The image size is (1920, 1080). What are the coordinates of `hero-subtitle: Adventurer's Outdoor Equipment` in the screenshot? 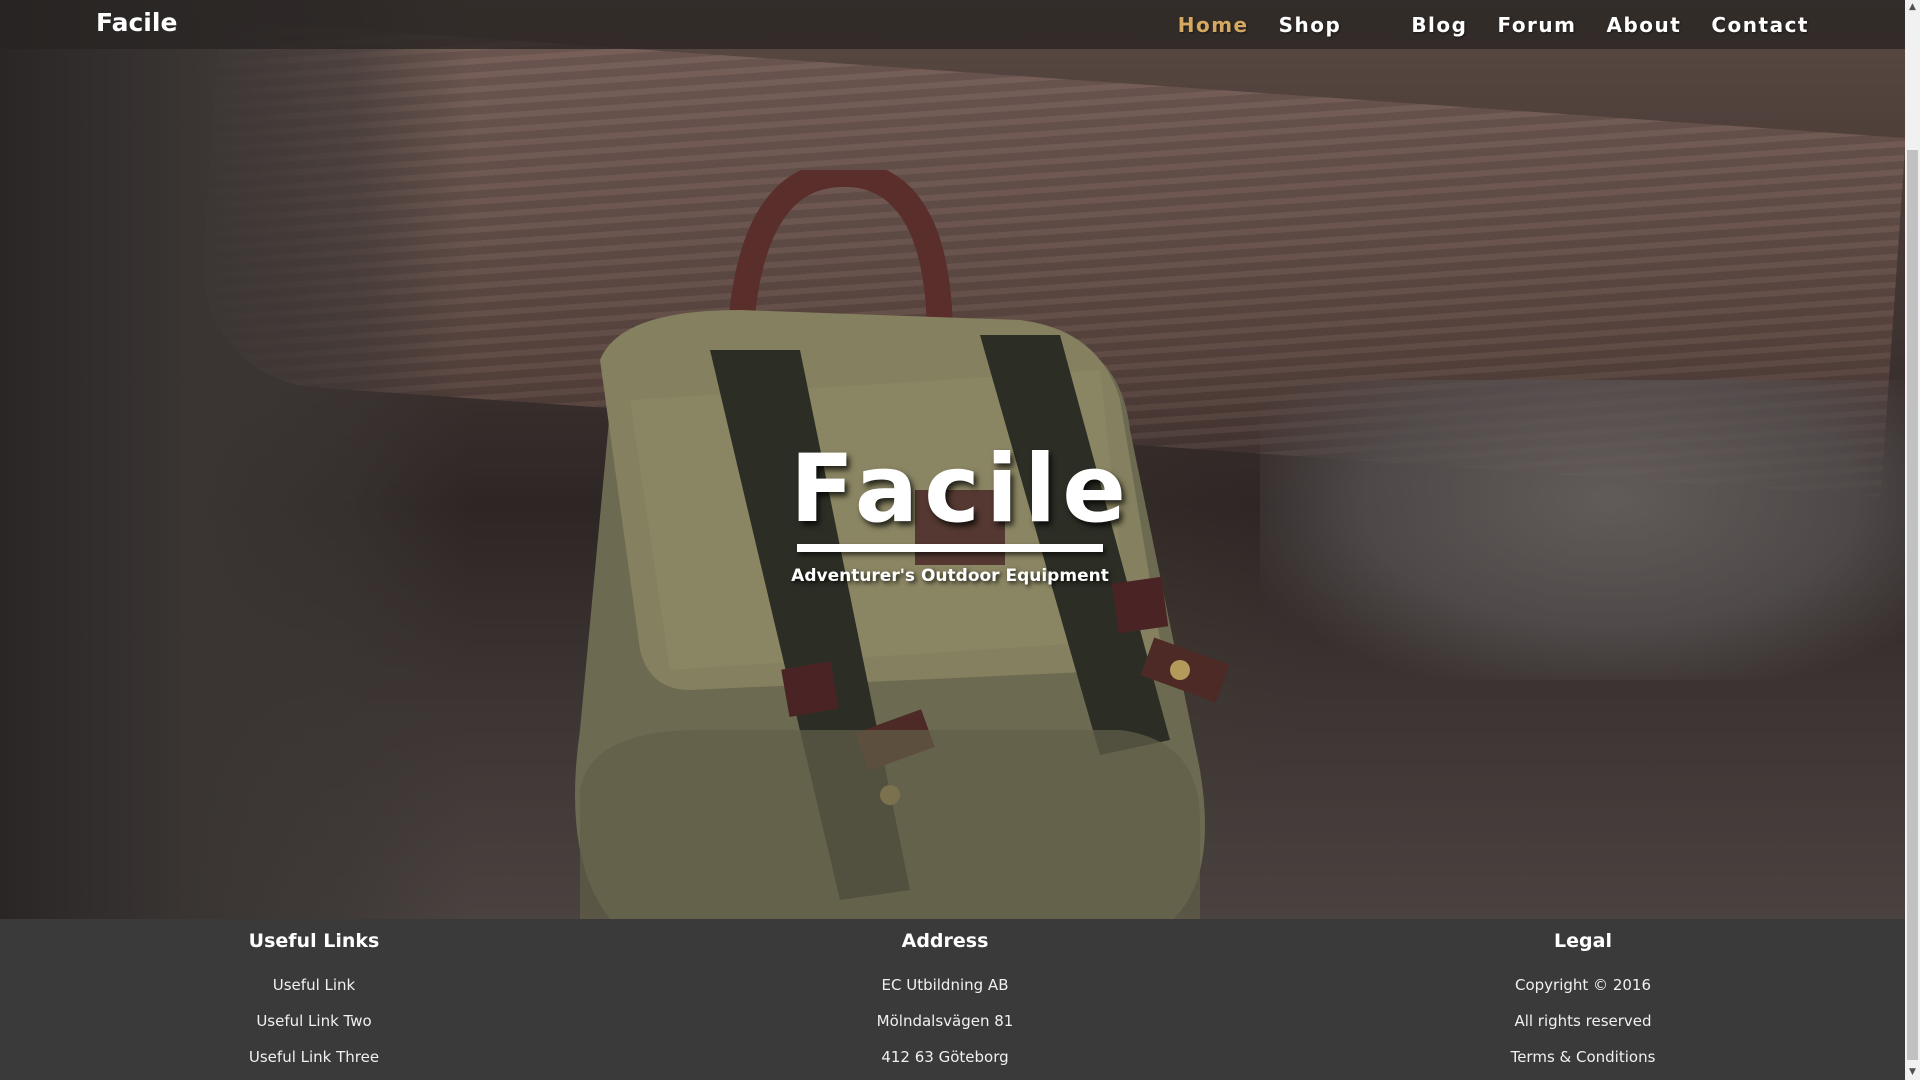 It's located at (950, 576).